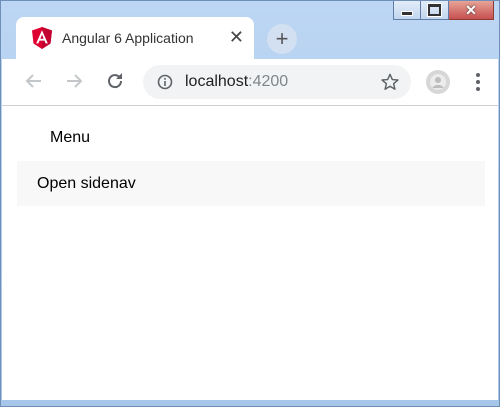 The width and height of the screenshot is (500, 407). What do you see at coordinates (390, 82) in the screenshot?
I see `star-icon` at bounding box center [390, 82].